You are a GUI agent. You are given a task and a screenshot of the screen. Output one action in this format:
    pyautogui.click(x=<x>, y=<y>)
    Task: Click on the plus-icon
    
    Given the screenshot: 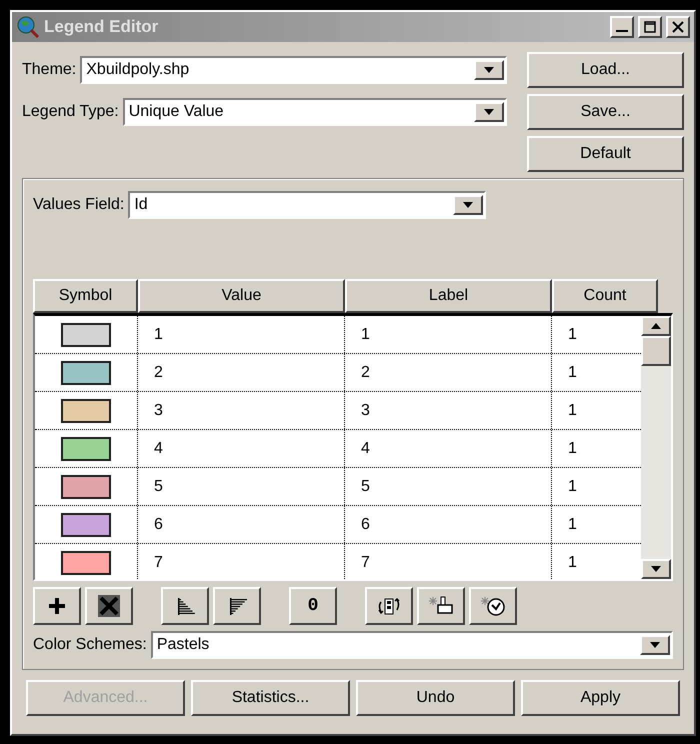 What is the action you would take?
    pyautogui.click(x=57, y=606)
    